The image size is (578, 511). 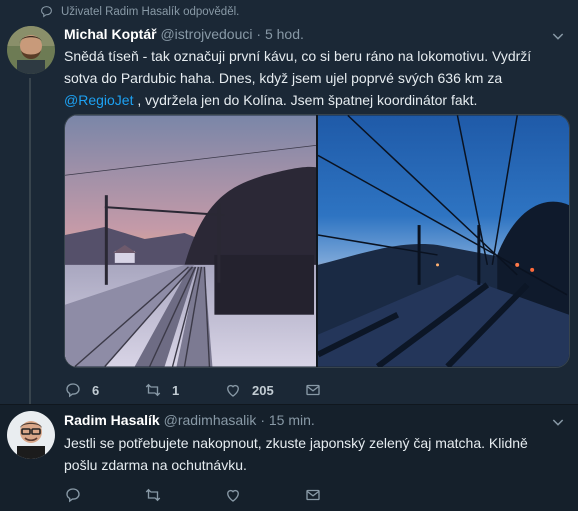 I want to click on reply-context: Uživatel Radim Hasalík odpověděl., so click(x=139, y=11).